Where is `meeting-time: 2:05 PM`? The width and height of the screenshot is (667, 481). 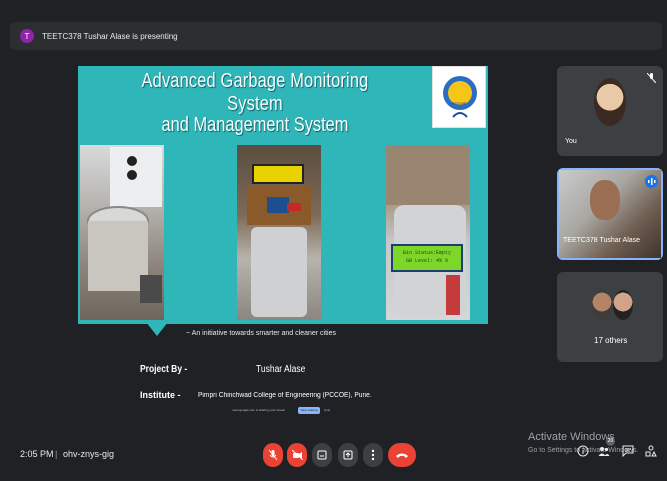 meeting-time: 2:05 PM is located at coordinates (37, 454).